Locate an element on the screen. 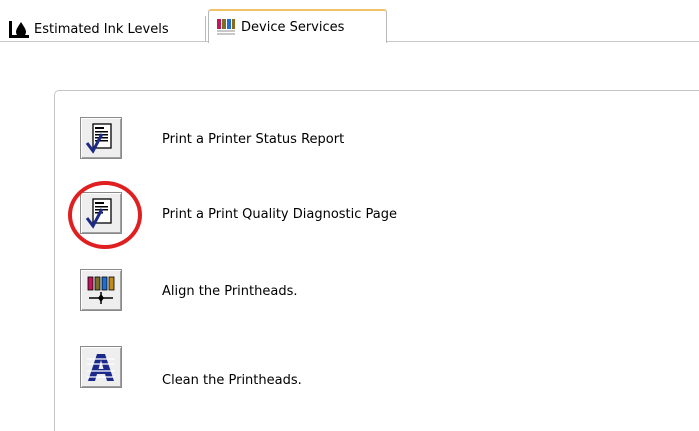 This screenshot has height=431, width=699. print-status-report-button is located at coordinates (101, 138).